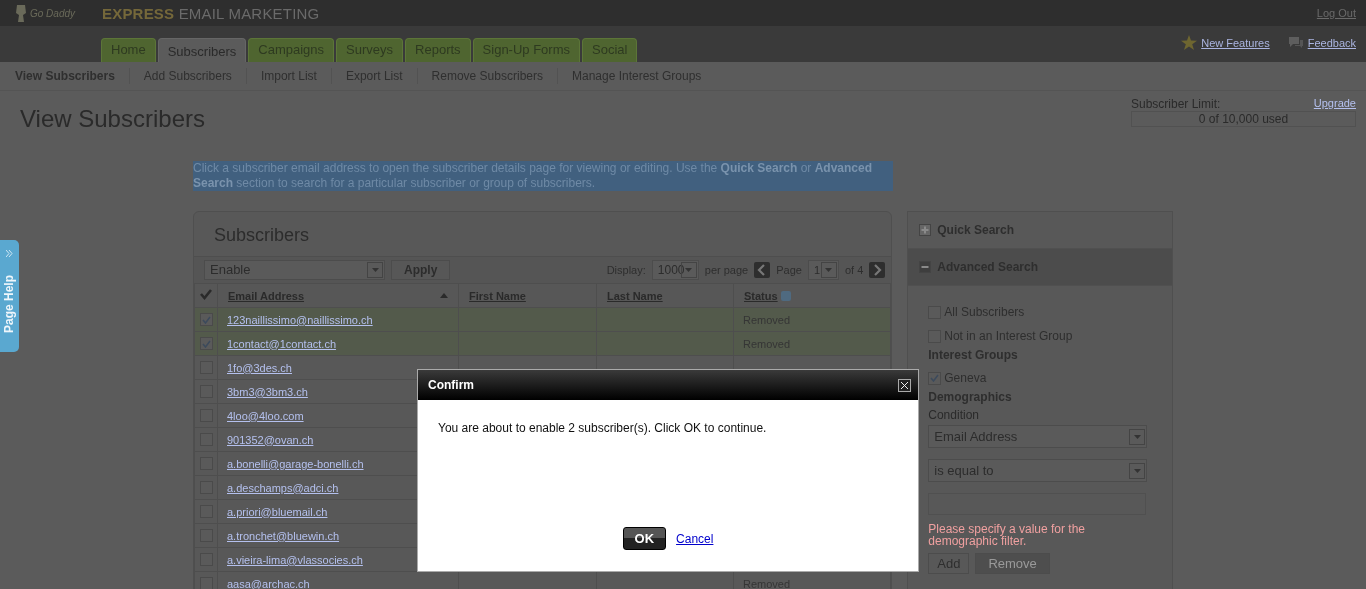 Image resolution: width=1366 pixels, height=589 pixels. I want to click on error-message: Please specify a value for the demographic filter., so click(1007, 535).